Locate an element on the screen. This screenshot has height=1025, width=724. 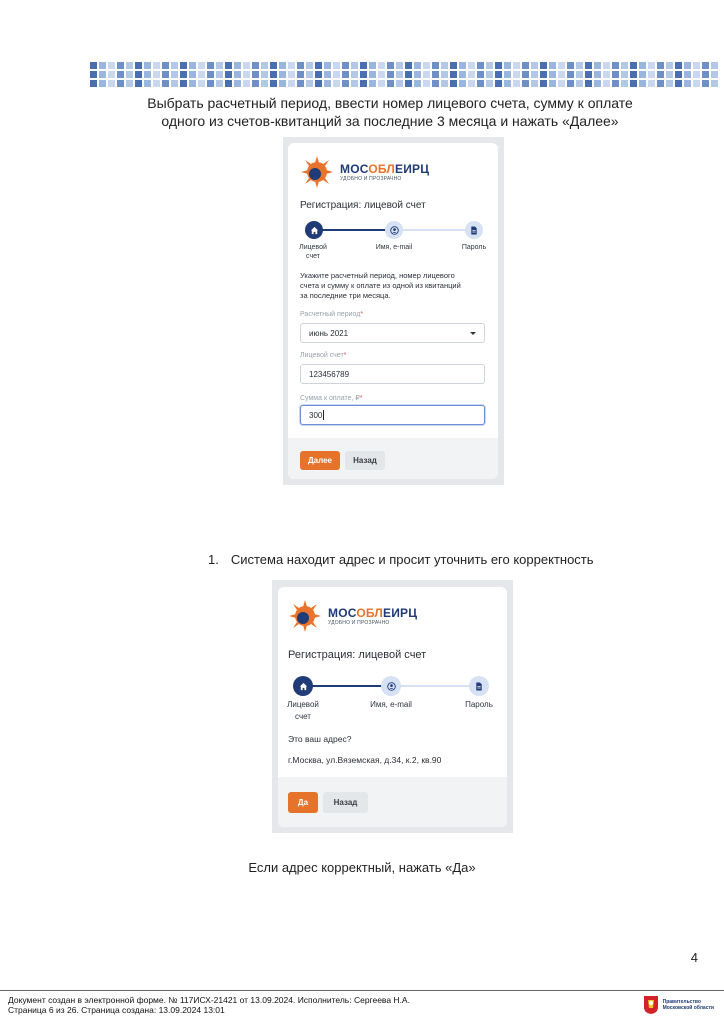
address-value: г.Москва, ул.Вяземская, д.34, к.2, кв.90 is located at coordinates (365, 760).